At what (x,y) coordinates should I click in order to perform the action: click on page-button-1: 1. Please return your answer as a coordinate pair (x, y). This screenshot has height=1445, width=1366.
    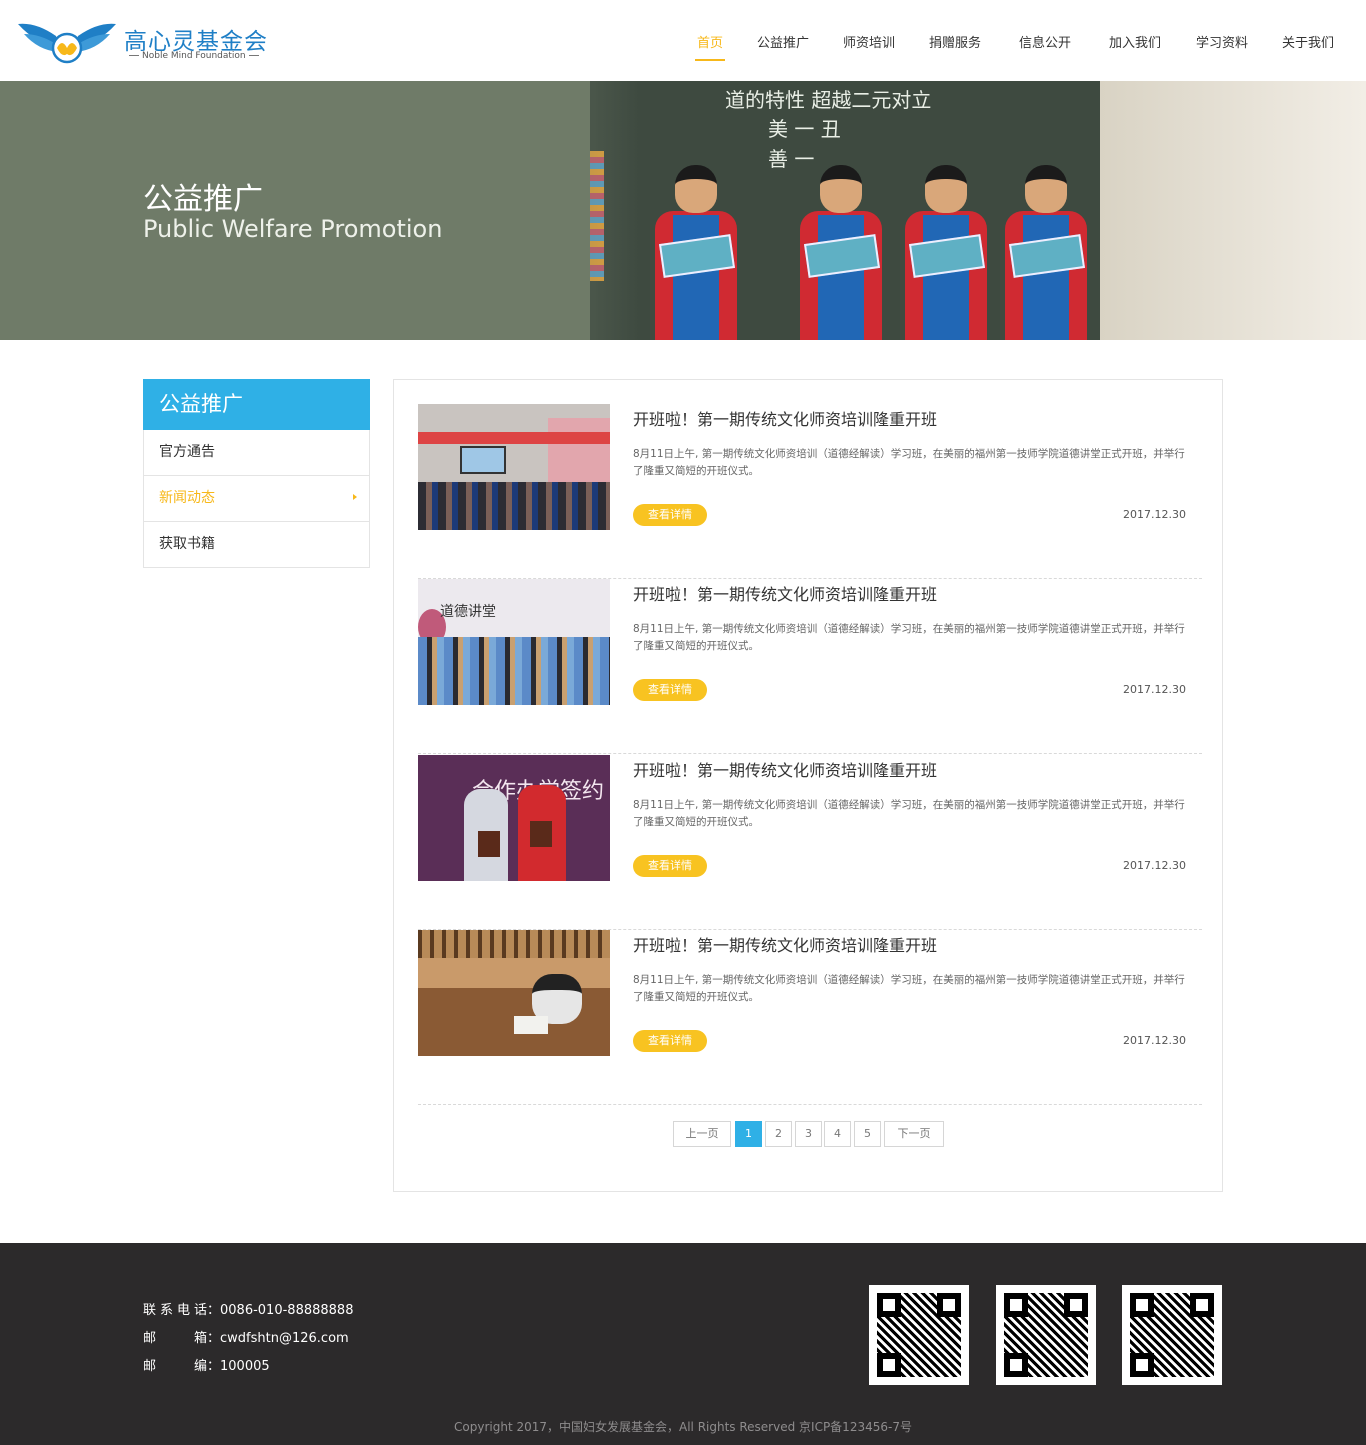
    Looking at the image, I should click on (748, 1134).